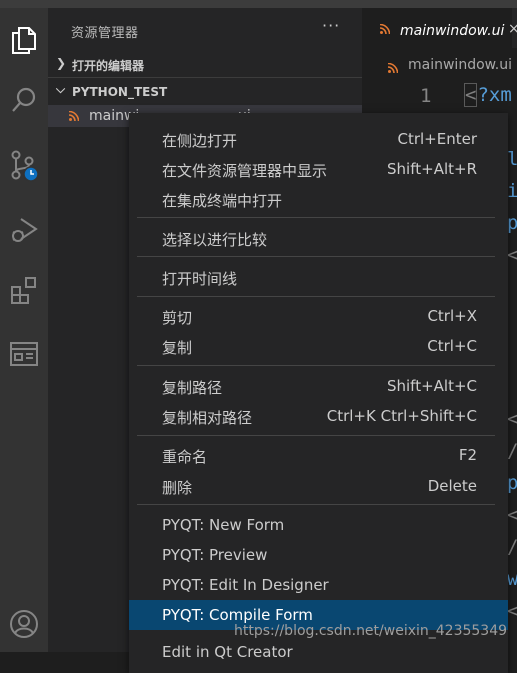 Image resolution: width=517 pixels, height=673 pixels. Describe the element at coordinates (512, 159) in the screenshot. I see `code-fragment: l` at that location.